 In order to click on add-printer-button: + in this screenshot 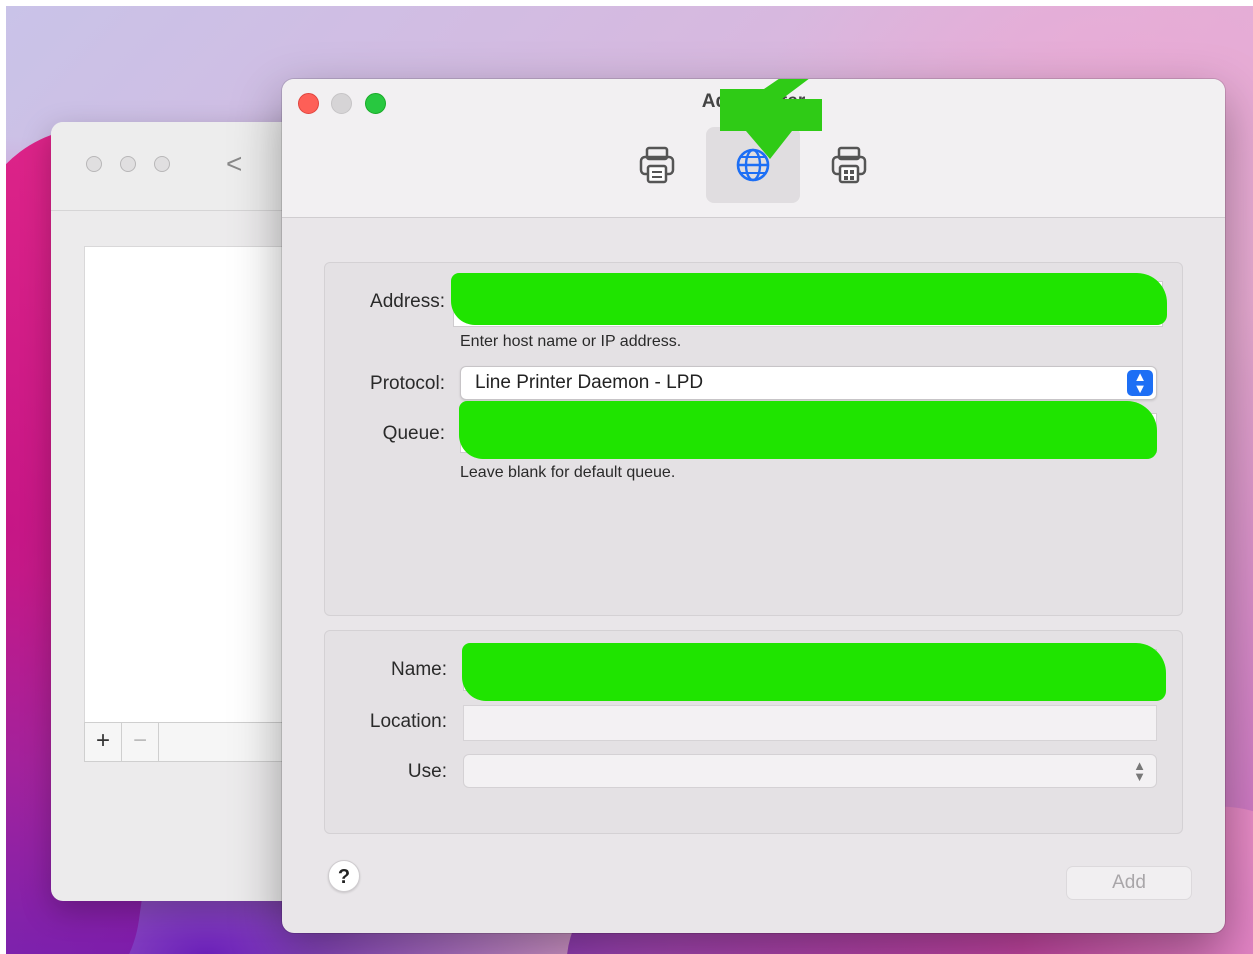, I will do `click(103, 742)`.